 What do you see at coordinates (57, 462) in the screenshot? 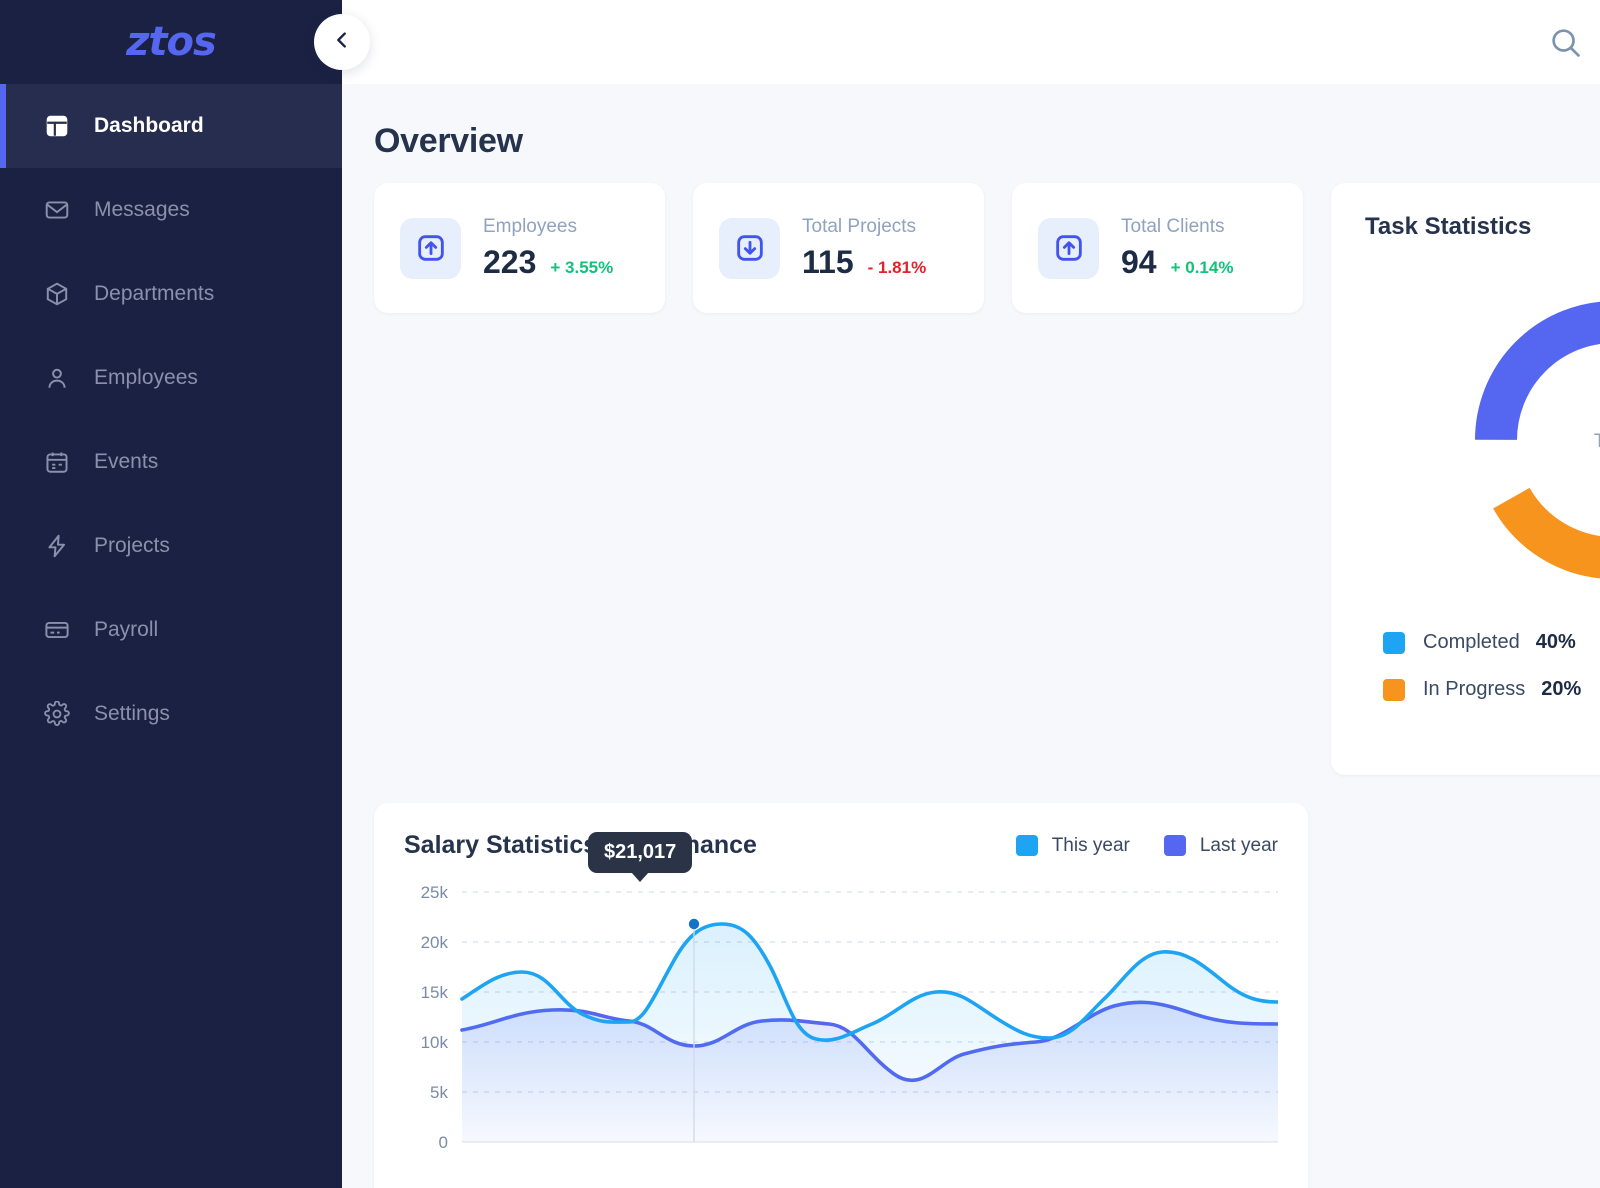
I see `calendar-icon` at bounding box center [57, 462].